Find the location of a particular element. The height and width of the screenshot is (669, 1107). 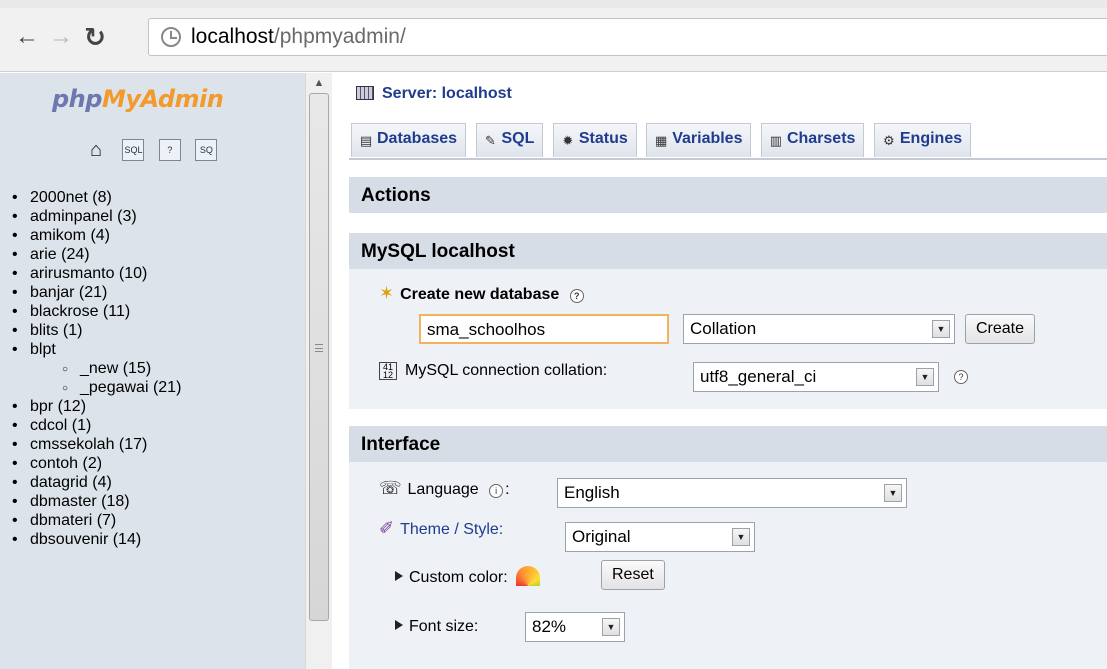

theme-style-link: ✐ Theme / Style: is located at coordinates (441, 528).